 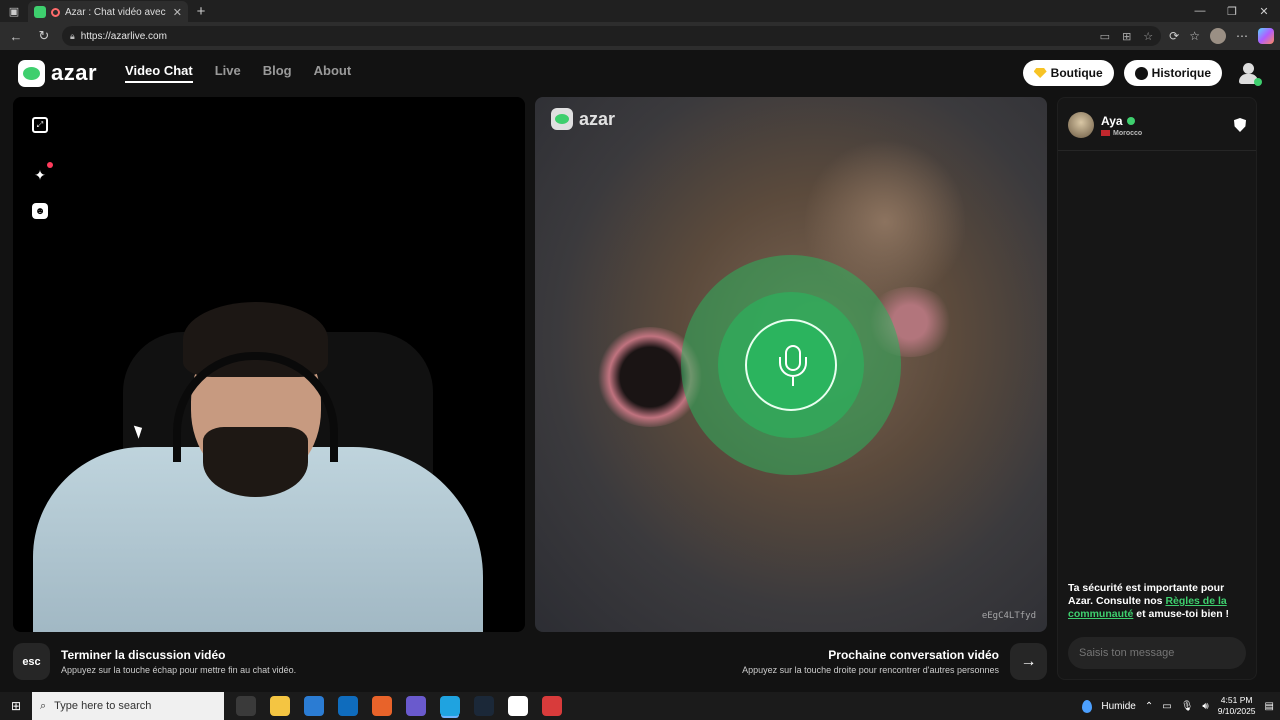 I want to click on notification-dot, so click(x=50, y=165).